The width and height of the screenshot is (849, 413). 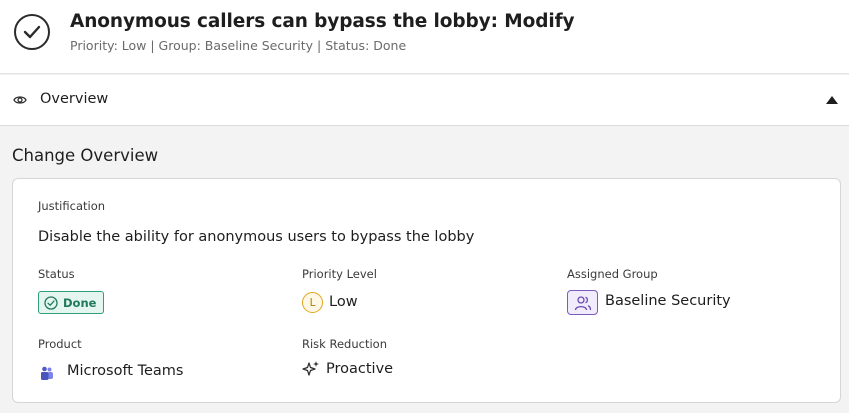 I want to click on priority-label: Priority Level, so click(x=339, y=274).